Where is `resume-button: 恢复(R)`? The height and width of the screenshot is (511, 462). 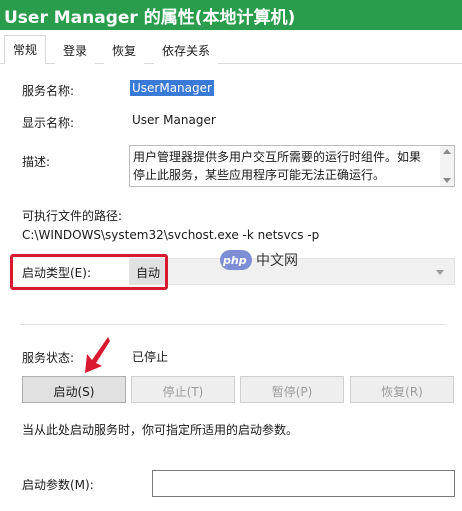 resume-button: 恢复(R) is located at coordinates (402, 389).